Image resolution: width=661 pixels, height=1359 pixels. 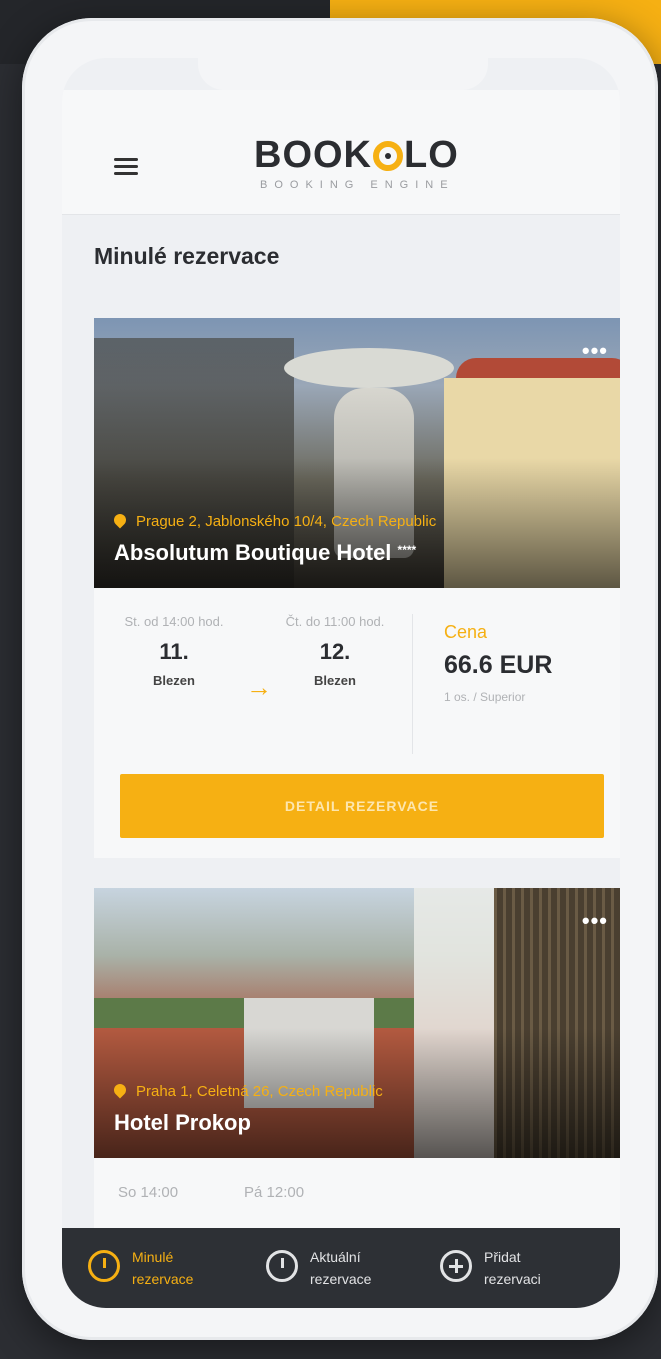 I want to click on tab-label-line2: rezervaci, so click(x=512, y=1279).